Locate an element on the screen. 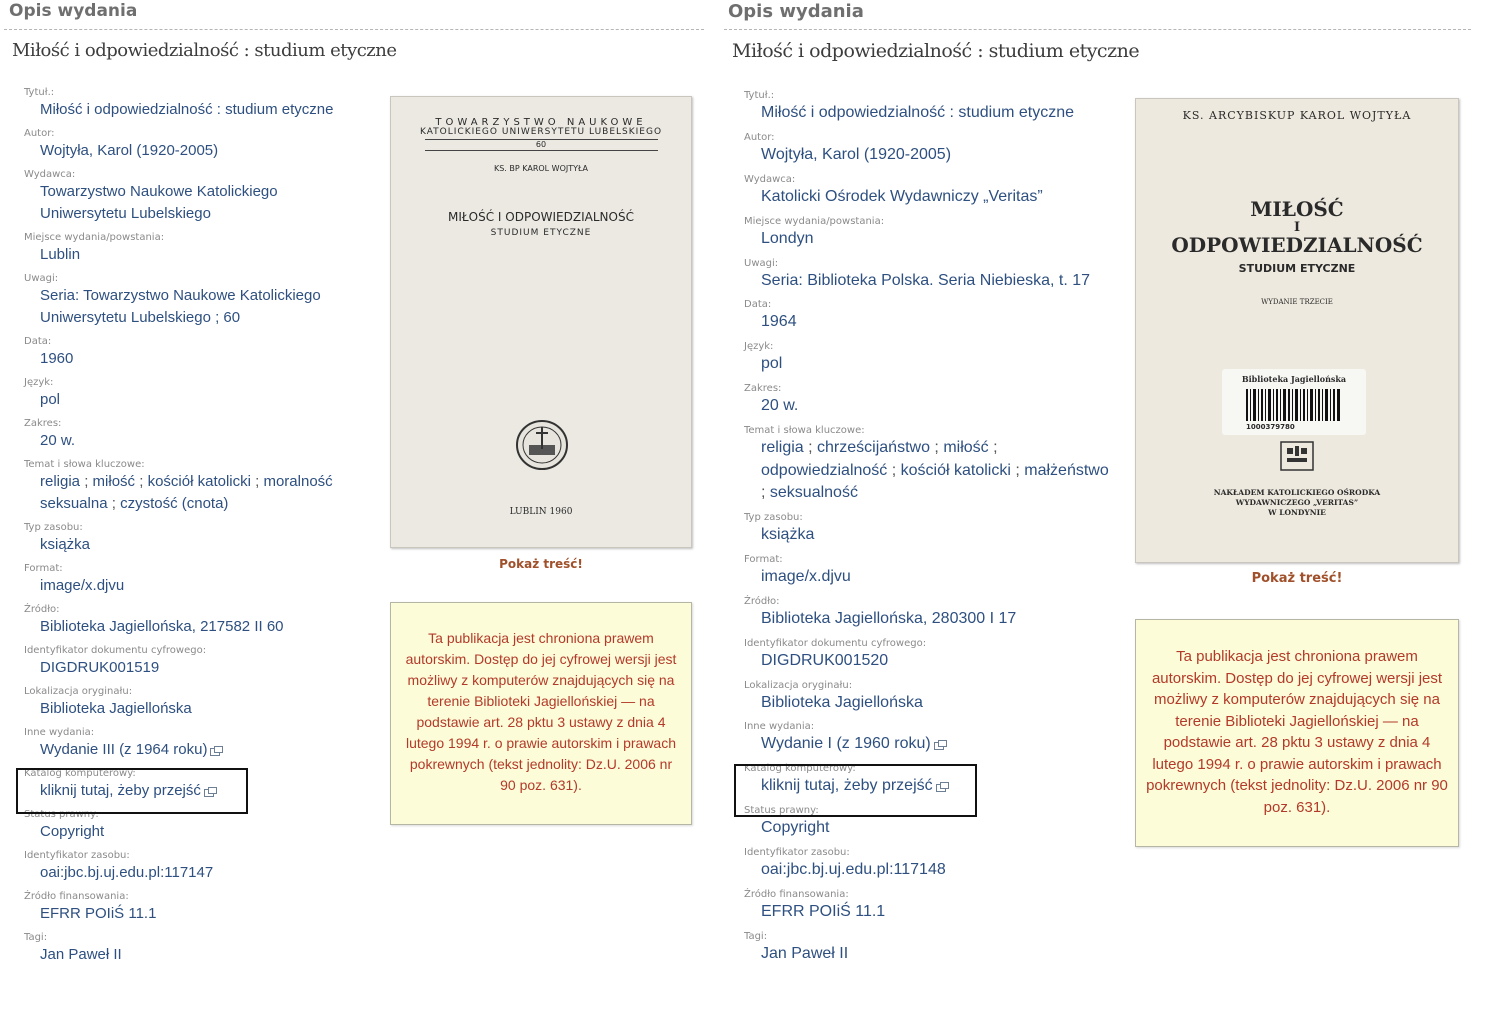 This screenshot has height=1035, width=1498. other-edition-link: Wydanie I (z 1960 roku) is located at coordinates (939, 744).